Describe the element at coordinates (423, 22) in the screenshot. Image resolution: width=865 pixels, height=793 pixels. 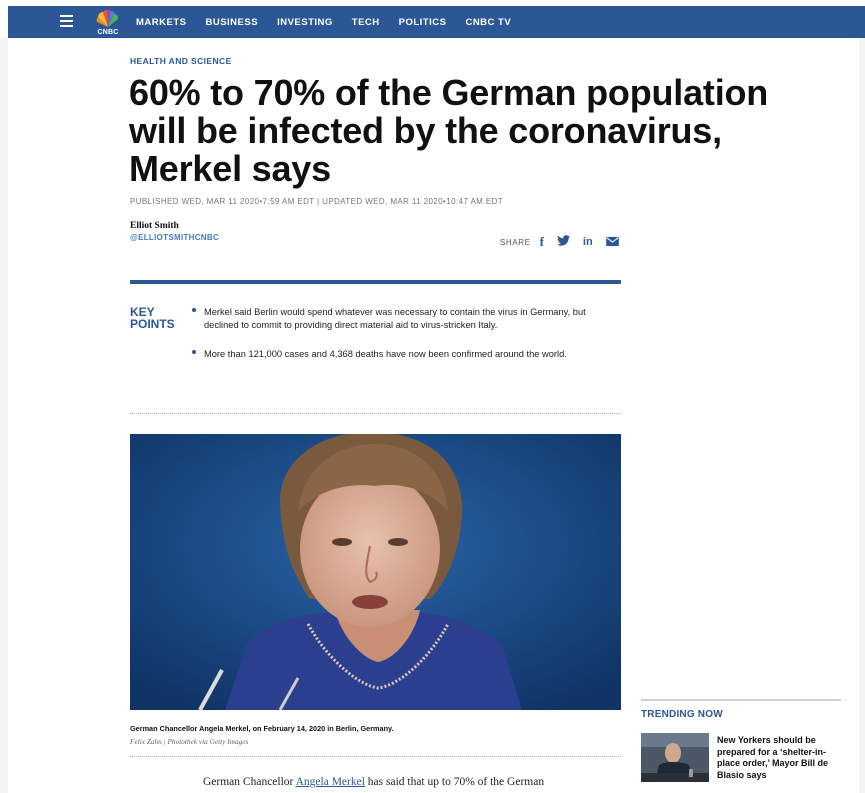
I see `nav-item-politics: POLITICS` at that location.